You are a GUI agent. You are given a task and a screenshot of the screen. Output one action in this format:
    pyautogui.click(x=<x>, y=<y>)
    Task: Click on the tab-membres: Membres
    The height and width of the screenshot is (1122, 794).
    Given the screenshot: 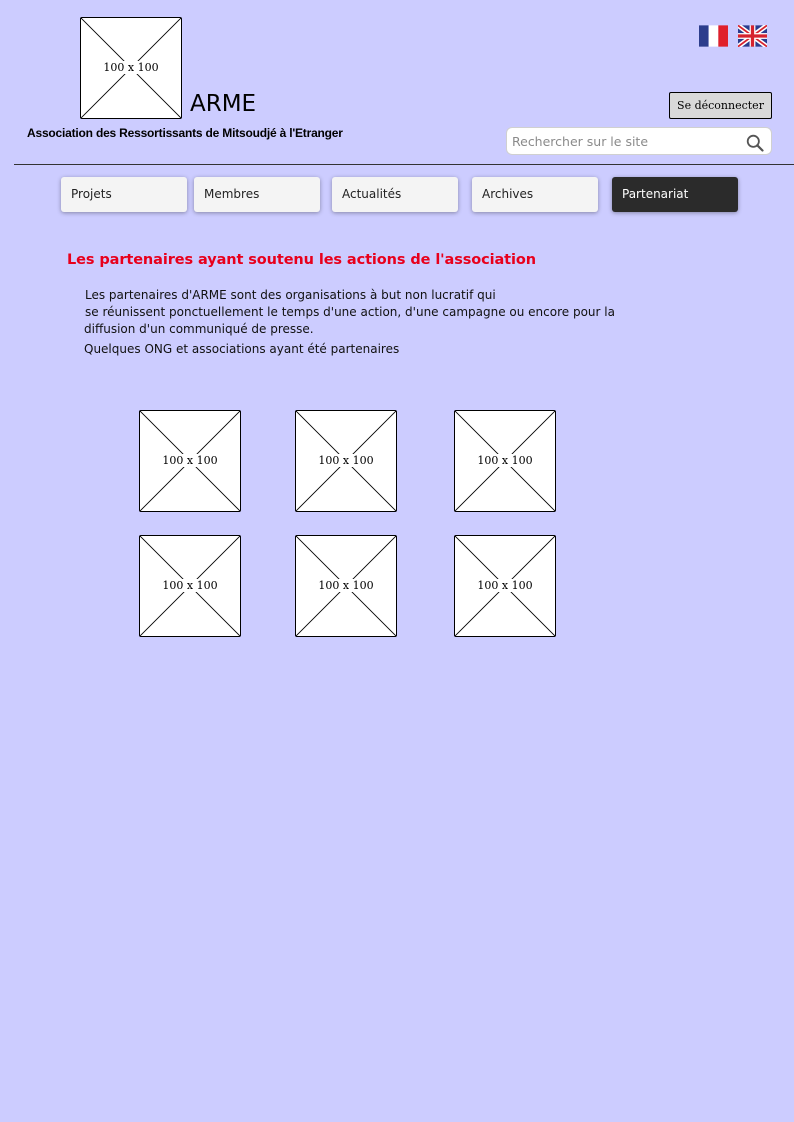 What is the action you would take?
    pyautogui.click(x=257, y=194)
    